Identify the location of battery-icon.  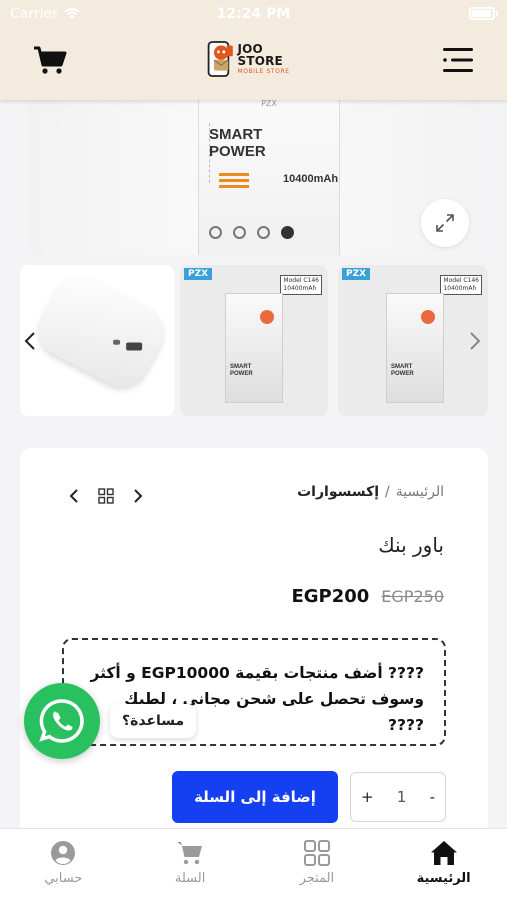
(483, 13).